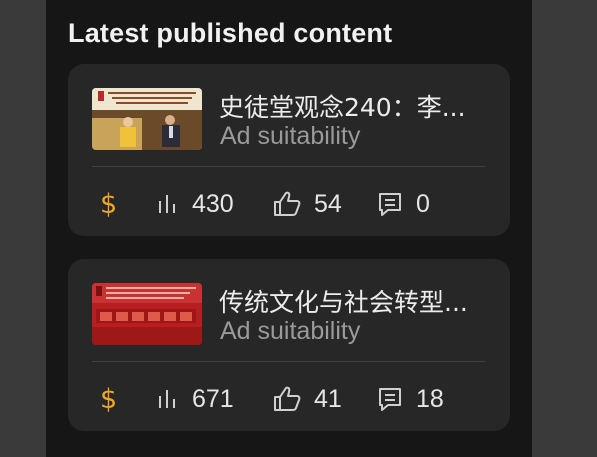 Image resolution: width=597 pixels, height=457 pixels. I want to click on likes-count: 41, so click(328, 398).